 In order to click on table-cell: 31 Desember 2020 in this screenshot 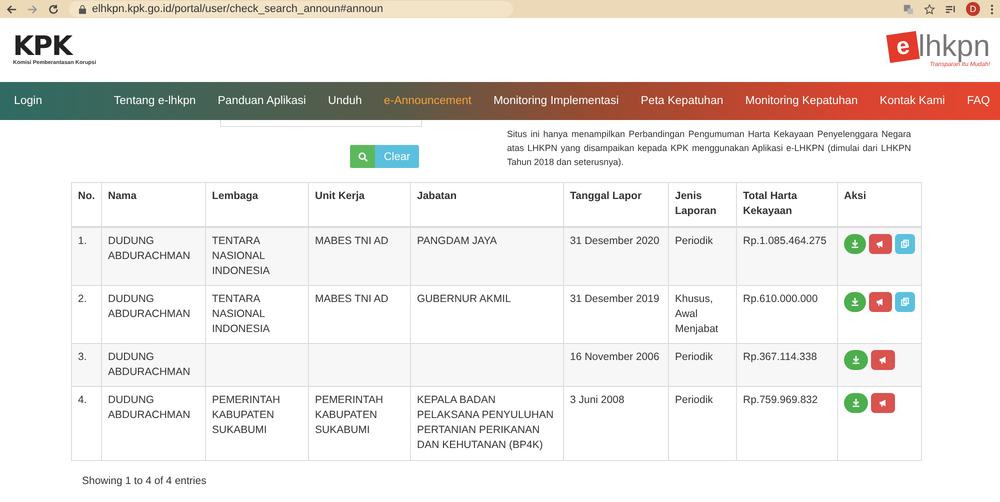, I will do `click(615, 241)`.